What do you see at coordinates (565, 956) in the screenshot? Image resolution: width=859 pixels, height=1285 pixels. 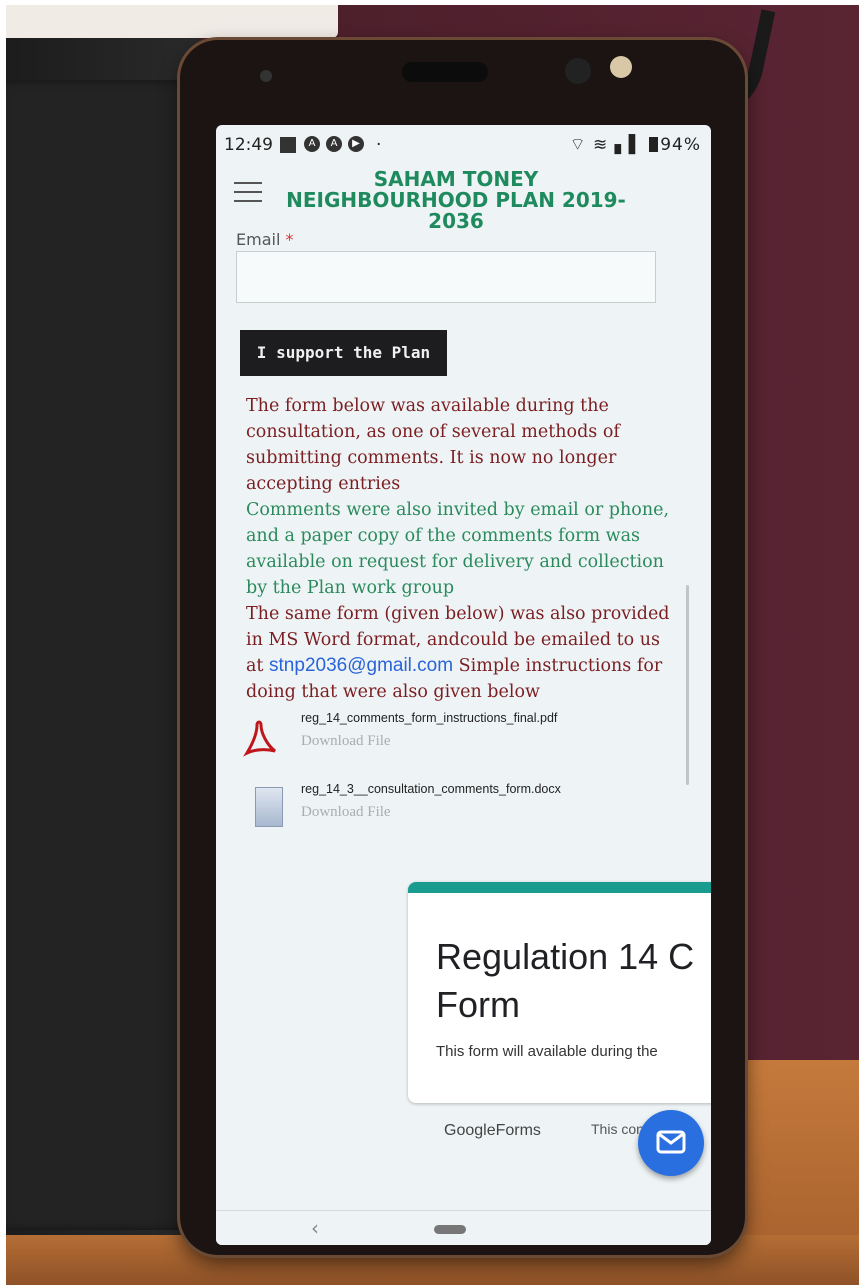 I see `google-form-title-line: Regulation 14 C` at bounding box center [565, 956].